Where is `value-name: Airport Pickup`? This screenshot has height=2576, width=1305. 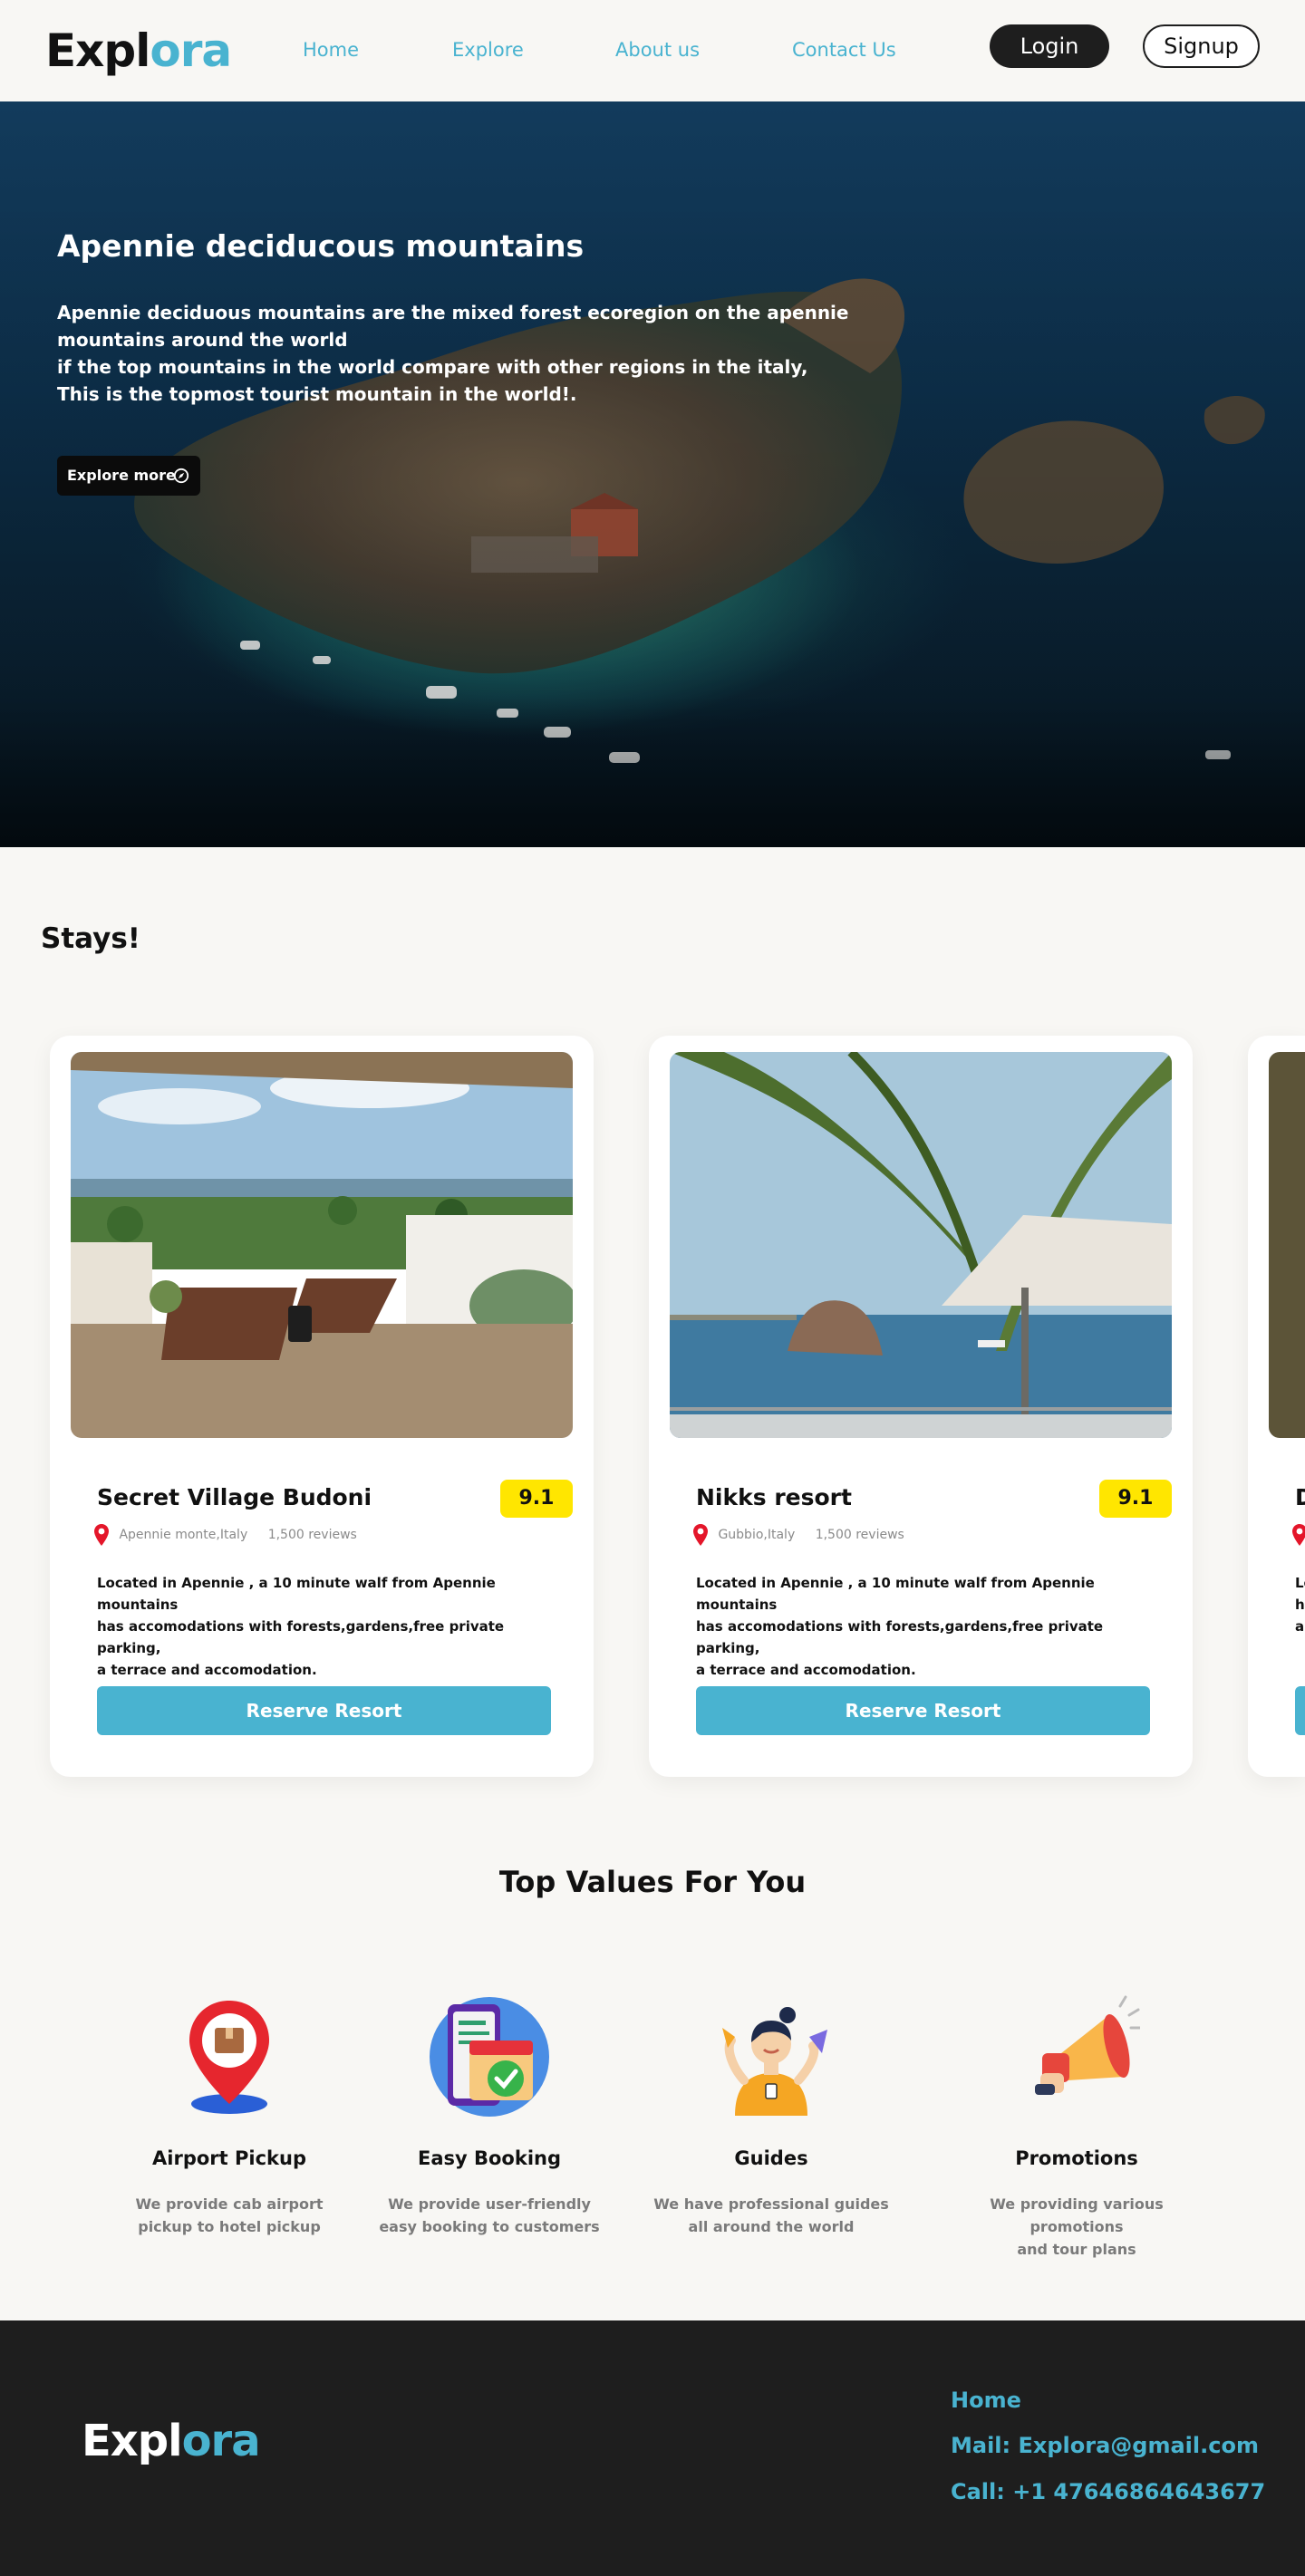
value-name: Airport Pickup is located at coordinates (229, 2158).